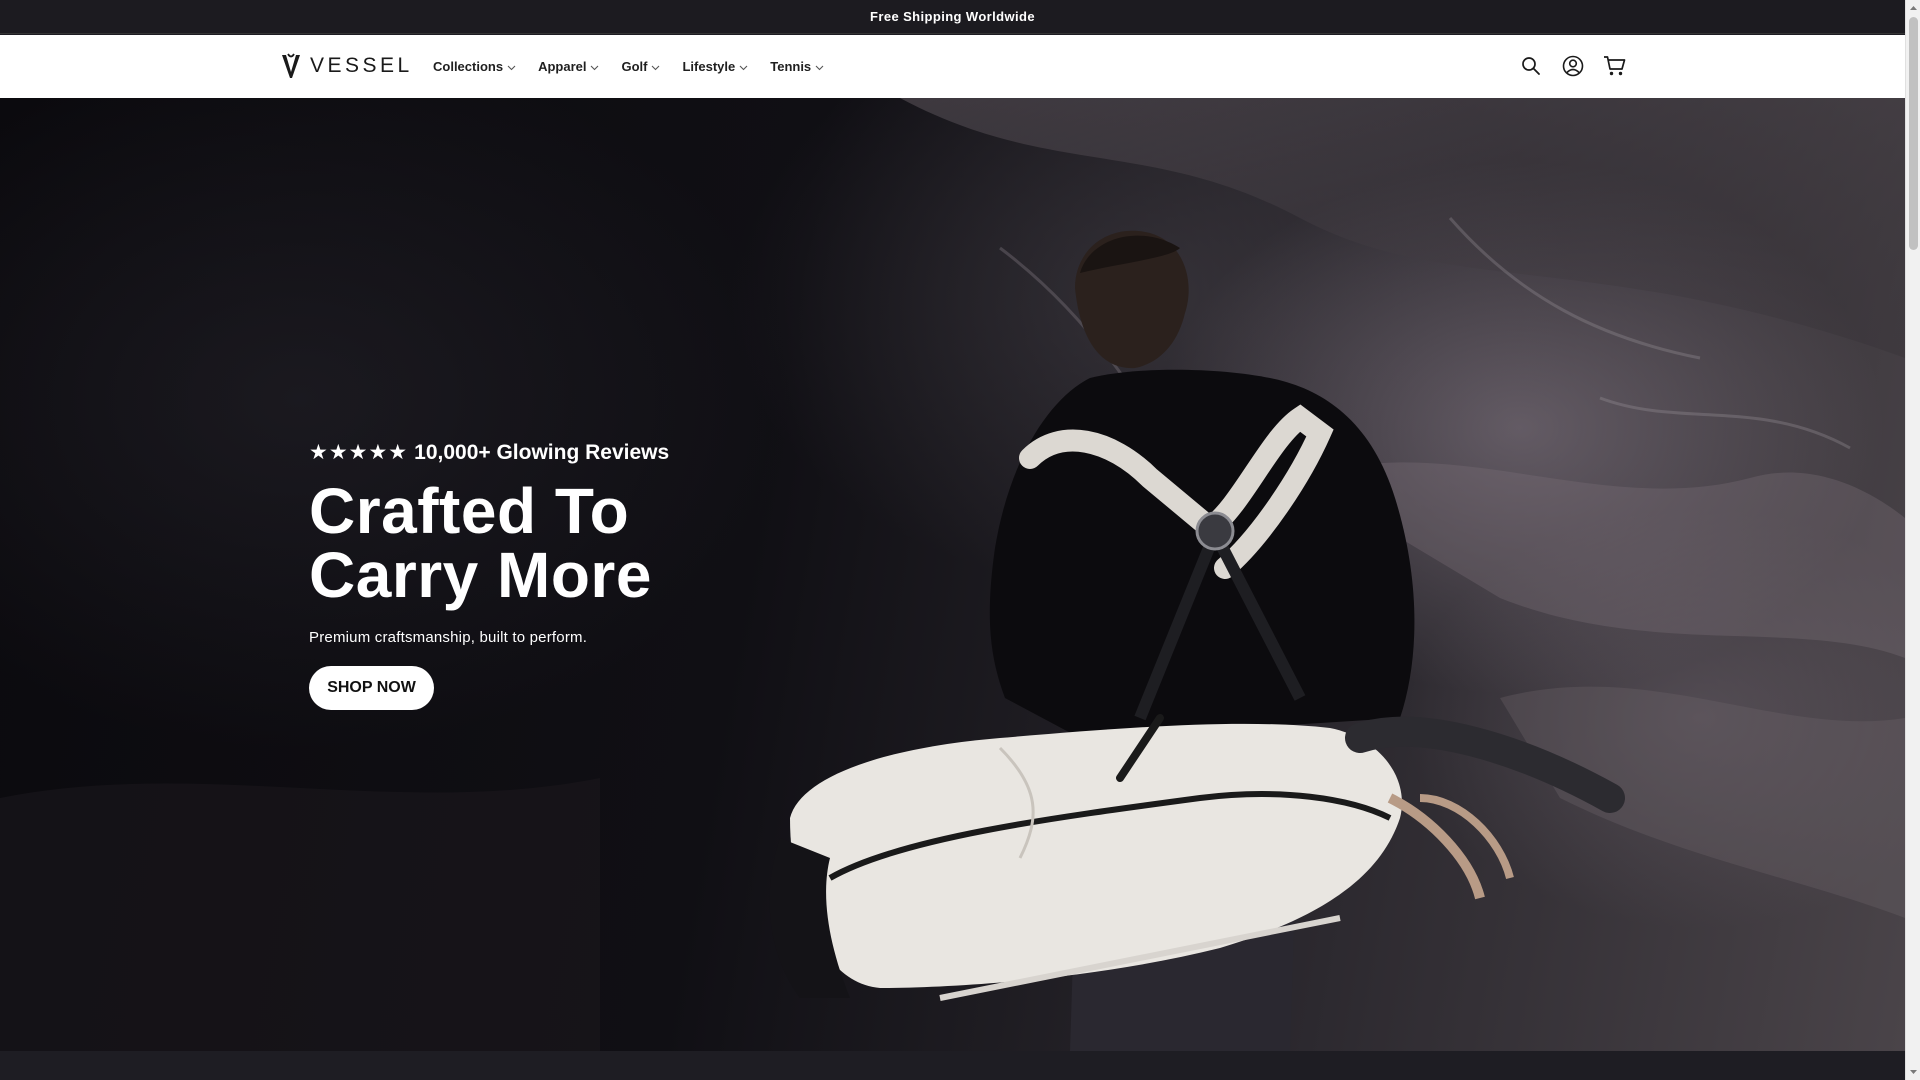  I want to click on hero-headline-line-1: Crafted To, so click(469, 511).